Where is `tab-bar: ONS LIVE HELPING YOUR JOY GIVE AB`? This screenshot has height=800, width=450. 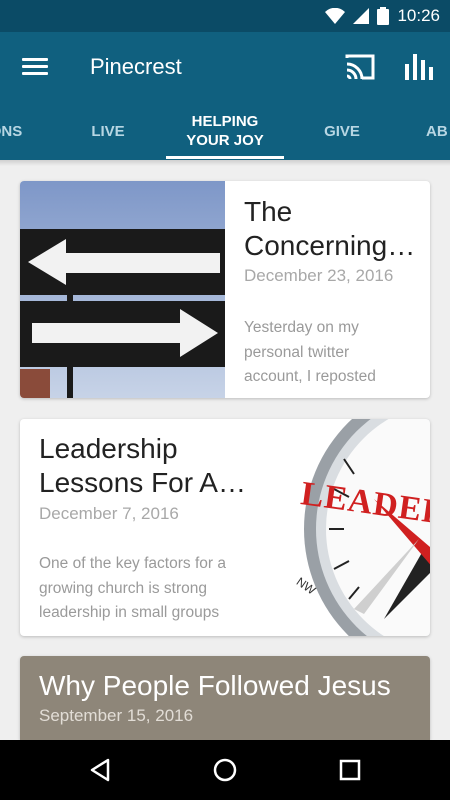
tab-bar: ONS LIVE HELPING YOUR JOY GIVE AB is located at coordinates (225, 131).